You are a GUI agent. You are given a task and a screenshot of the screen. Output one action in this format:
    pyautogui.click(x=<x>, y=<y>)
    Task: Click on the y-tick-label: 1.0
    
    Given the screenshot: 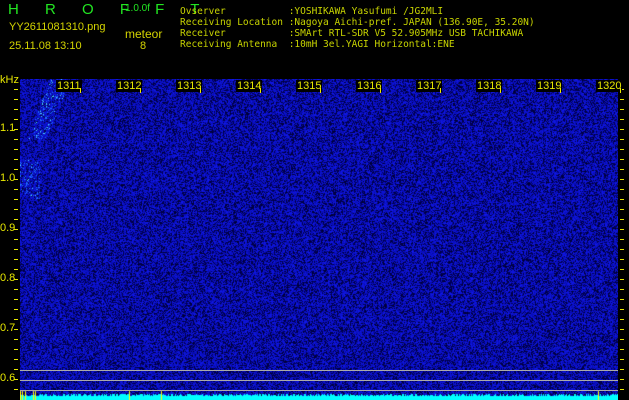 What is the action you would take?
    pyautogui.click(x=8, y=178)
    